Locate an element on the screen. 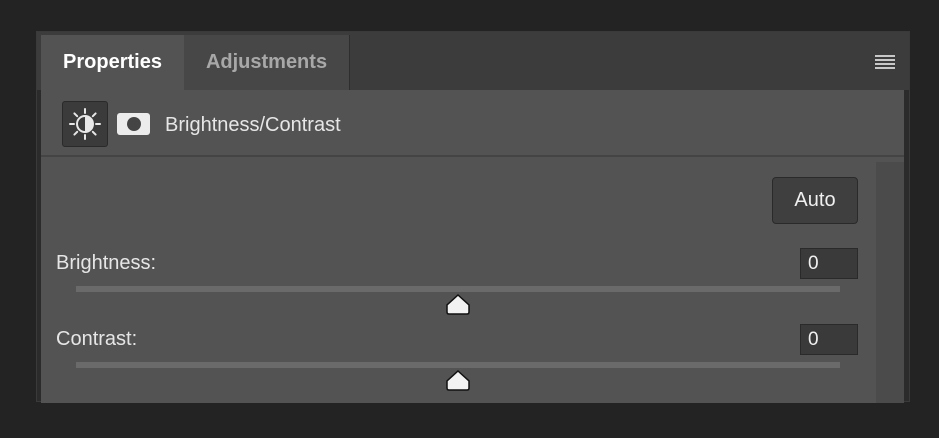 Image resolution: width=939 pixels, height=438 pixels. brightness-value-field: 0 is located at coordinates (829, 263).